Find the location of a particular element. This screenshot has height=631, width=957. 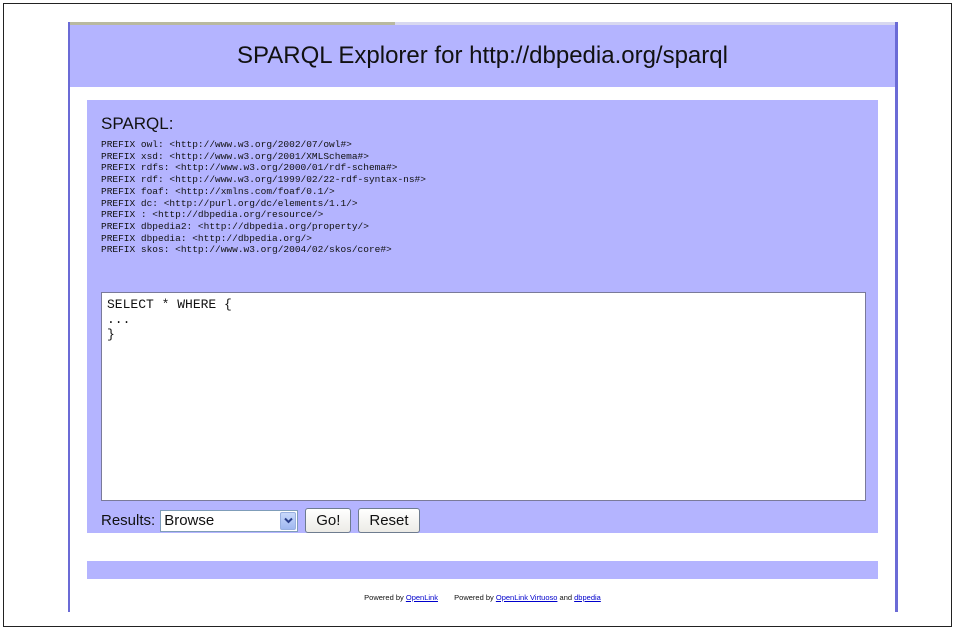

sparql-label: SPARQL: is located at coordinates (137, 123).